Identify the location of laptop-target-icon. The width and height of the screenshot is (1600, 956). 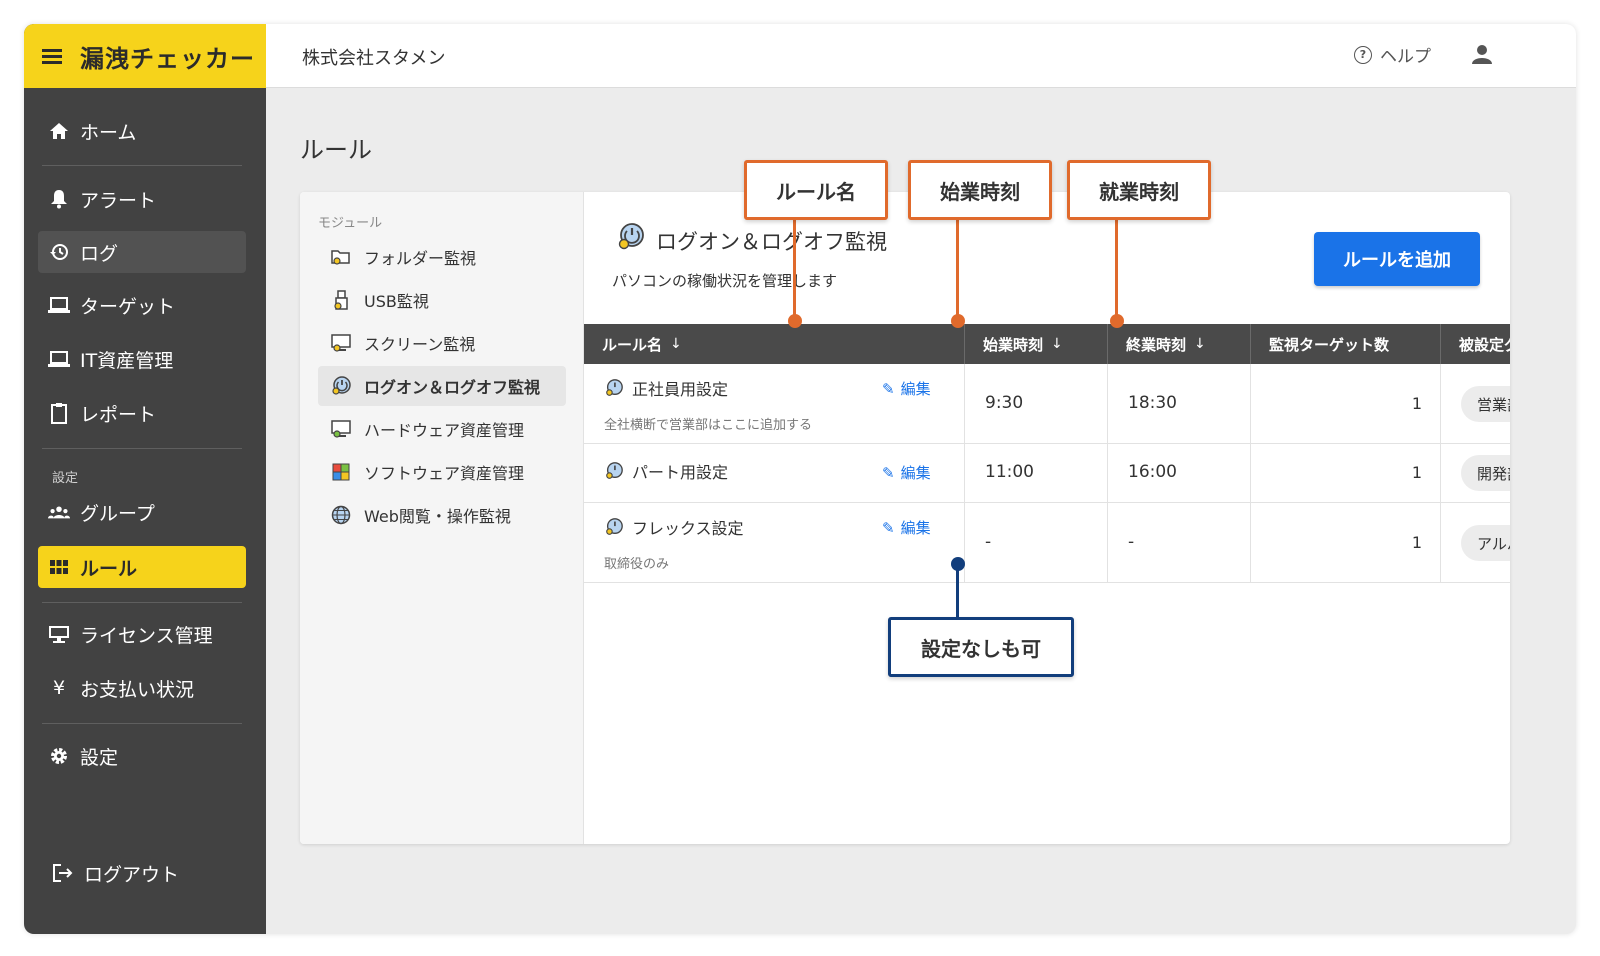
(59, 305).